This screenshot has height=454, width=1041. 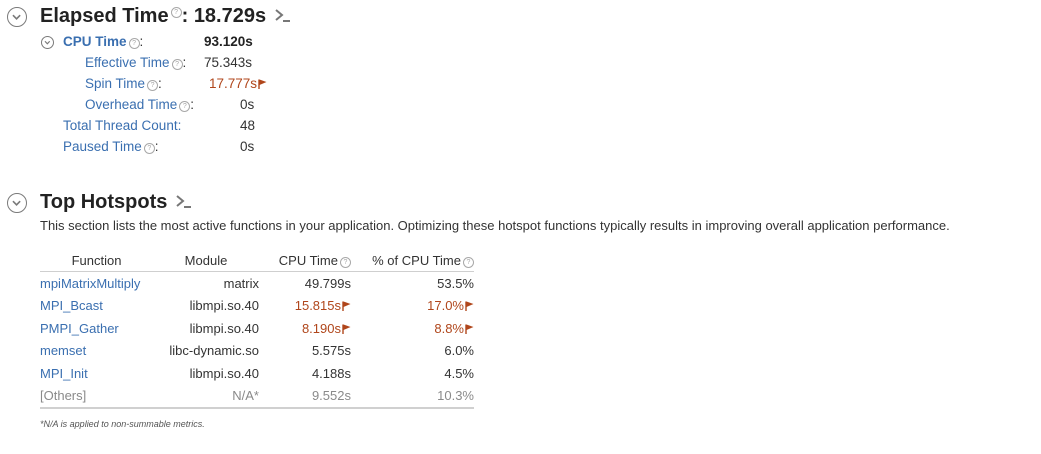 What do you see at coordinates (459, 373) in the screenshot?
I see `pct-cpu-time-cell: 4.5%` at bounding box center [459, 373].